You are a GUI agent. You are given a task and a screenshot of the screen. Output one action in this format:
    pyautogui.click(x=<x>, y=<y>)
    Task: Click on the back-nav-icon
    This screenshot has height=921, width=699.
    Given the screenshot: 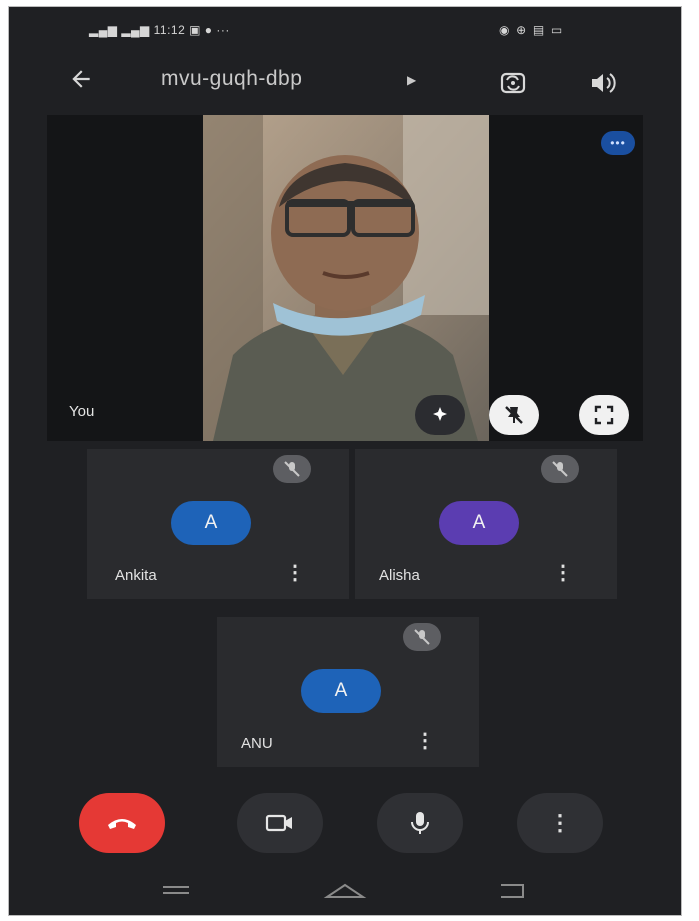 What is the action you would take?
    pyautogui.click(x=512, y=891)
    